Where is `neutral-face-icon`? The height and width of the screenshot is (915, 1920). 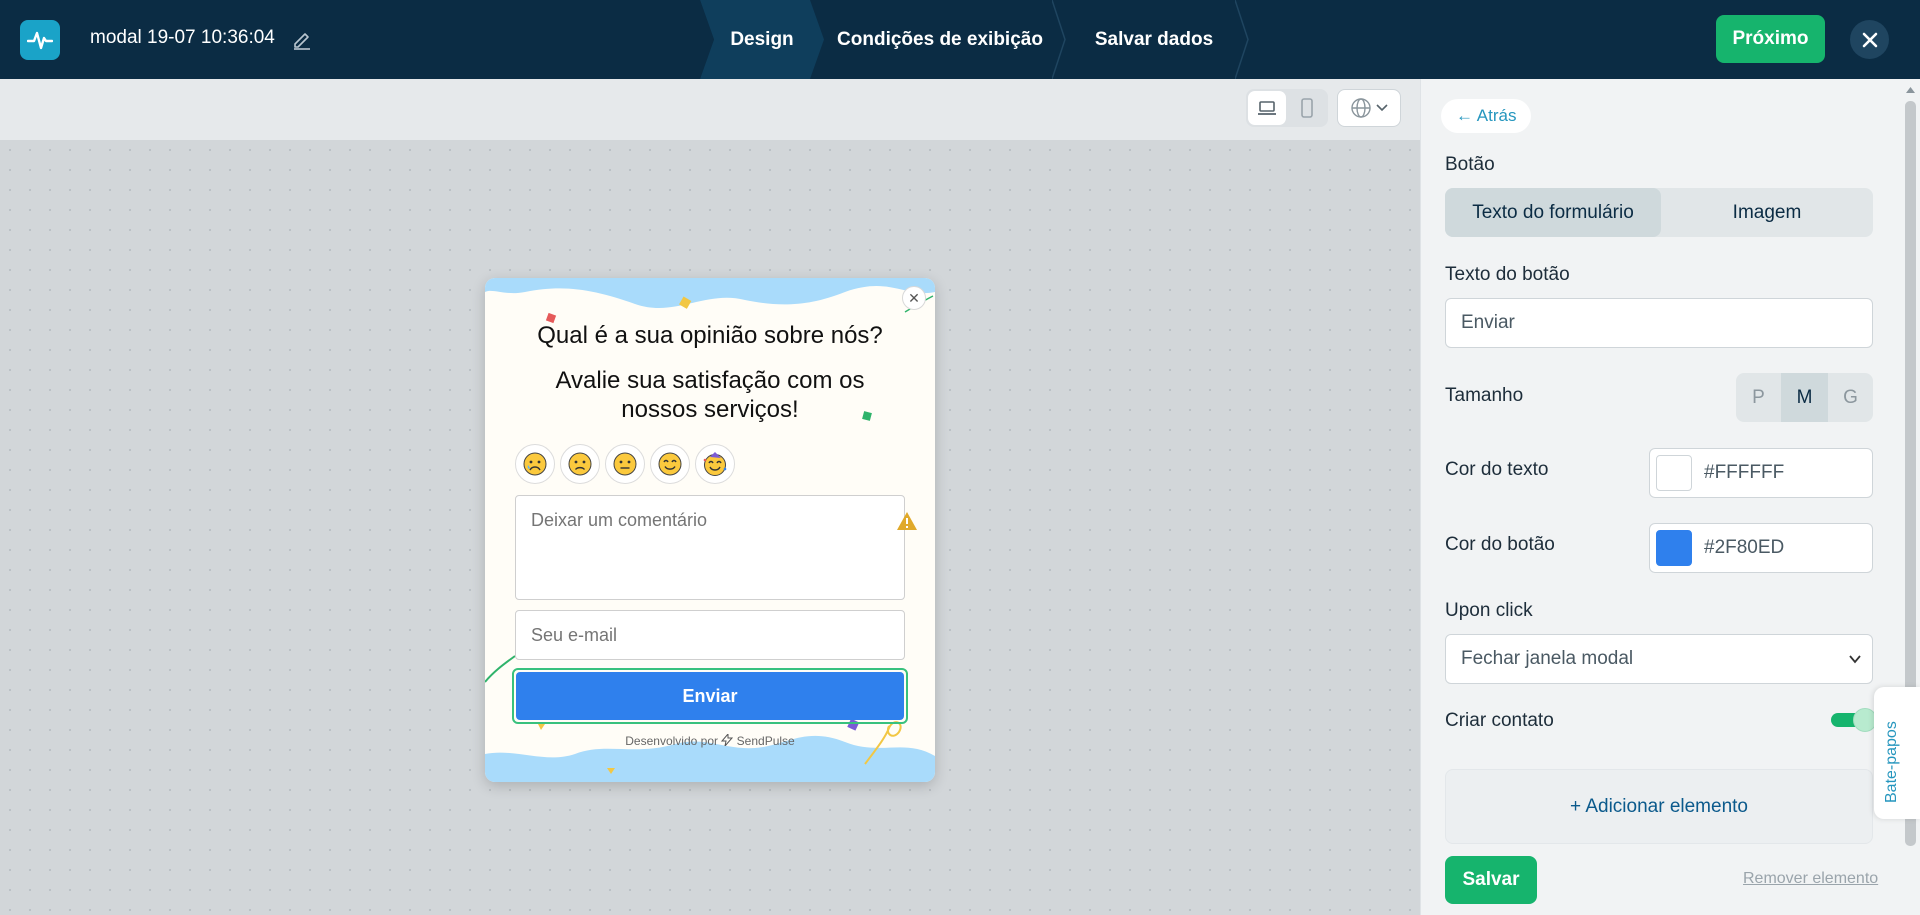
neutral-face-icon is located at coordinates (625, 464).